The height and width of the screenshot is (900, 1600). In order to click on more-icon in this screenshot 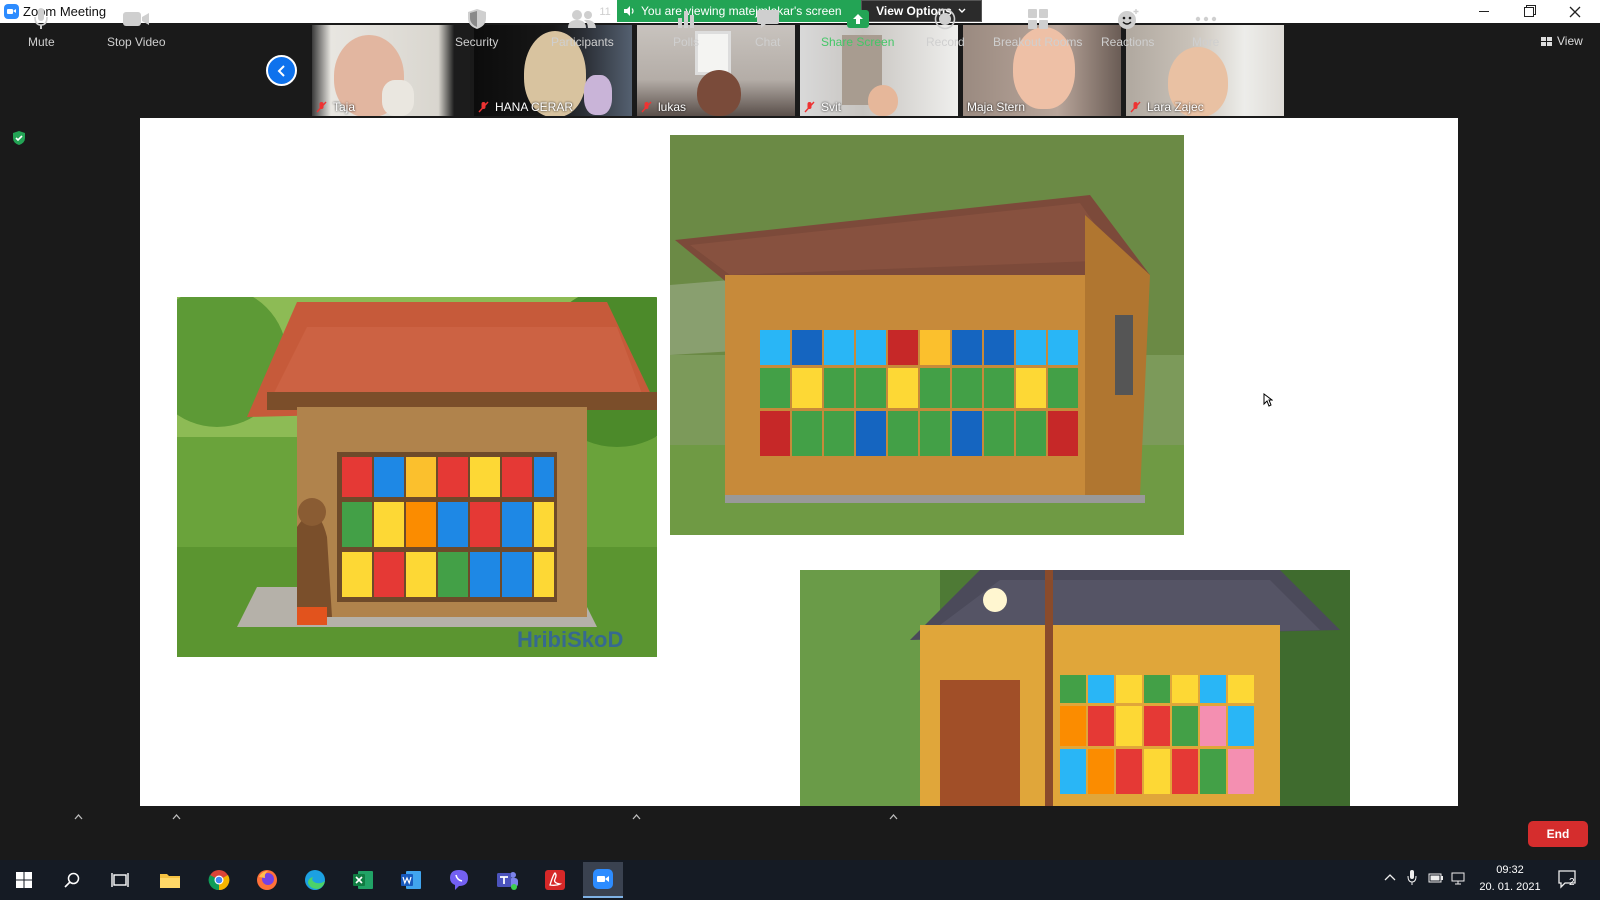, I will do `click(1205, 19)`.